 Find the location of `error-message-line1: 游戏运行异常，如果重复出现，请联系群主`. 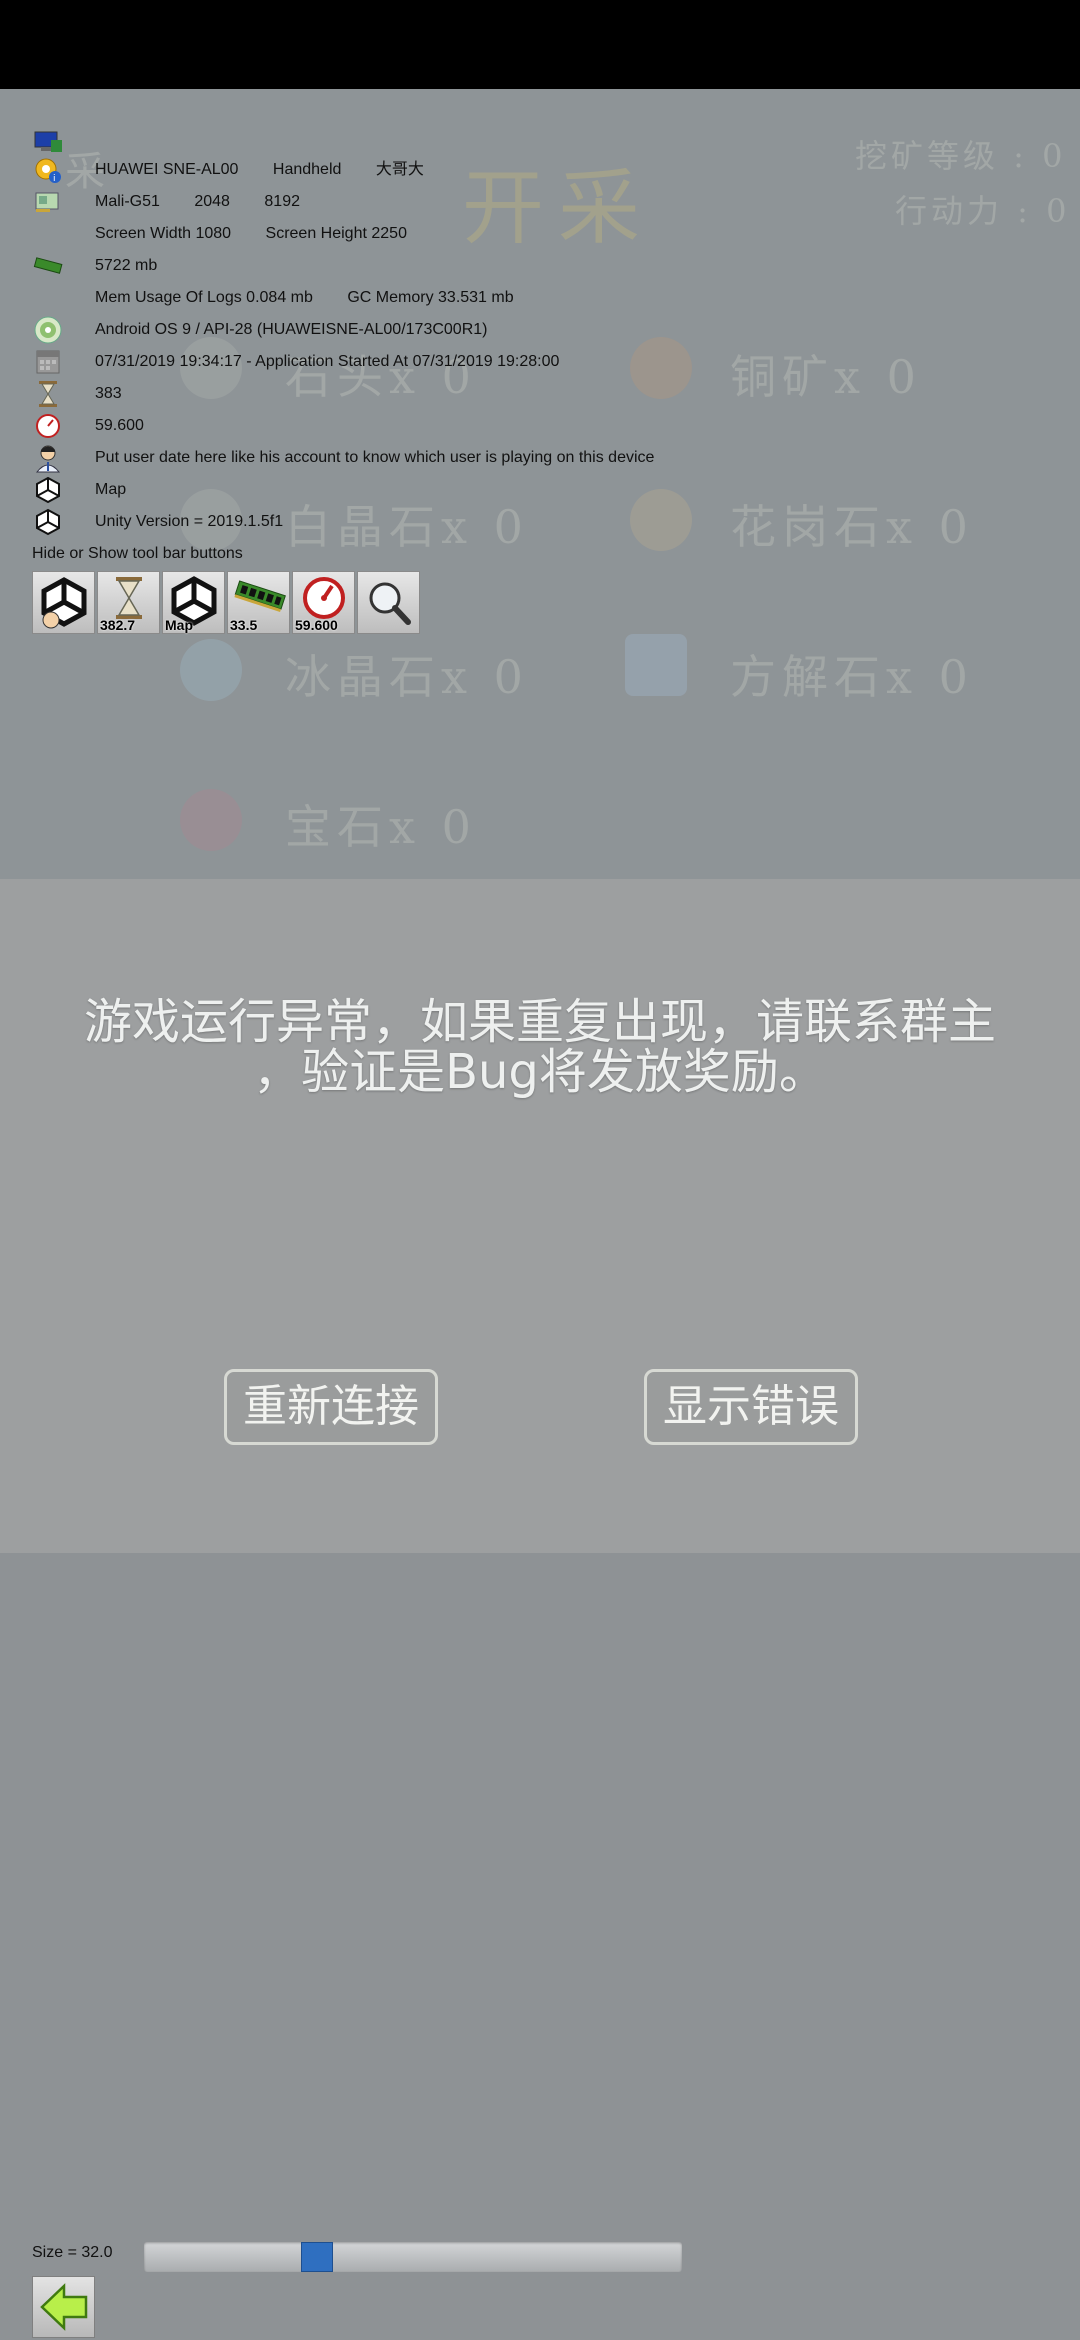

error-message-line1: 游戏运行异常，如果重复出现，请联系群主 is located at coordinates (539, 1022).